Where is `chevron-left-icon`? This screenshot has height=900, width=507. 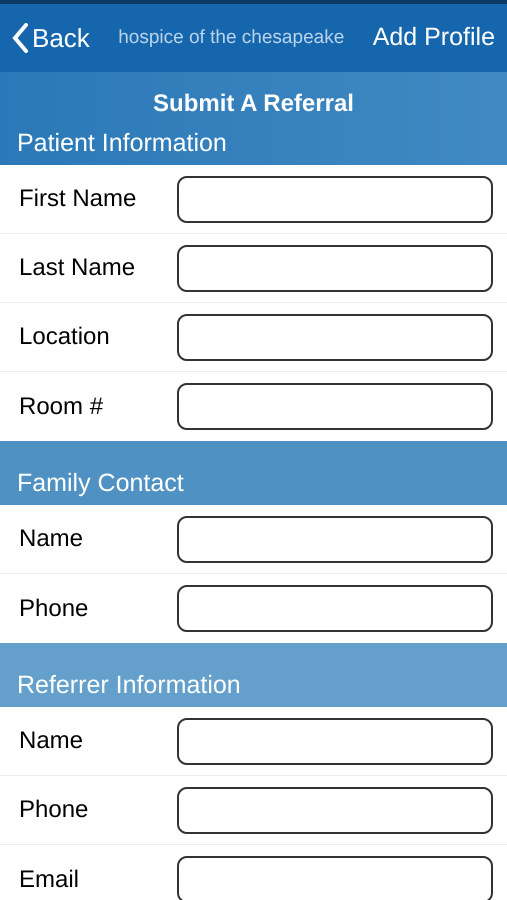 chevron-left-icon is located at coordinates (20, 38).